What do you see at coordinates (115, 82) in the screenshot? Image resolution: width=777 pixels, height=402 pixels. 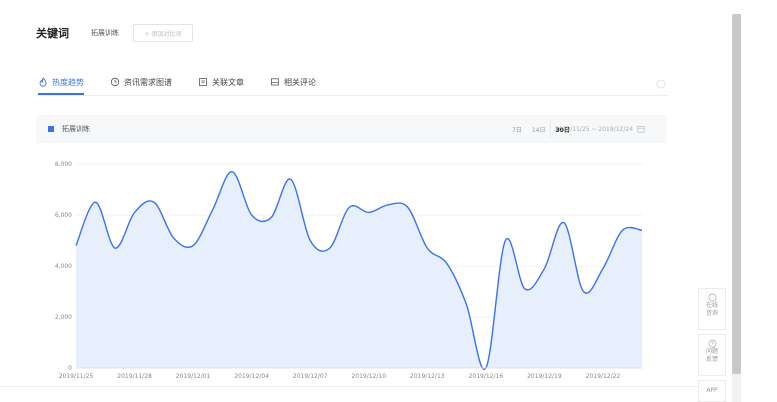 I see `clock-icon` at bounding box center [115, 82].